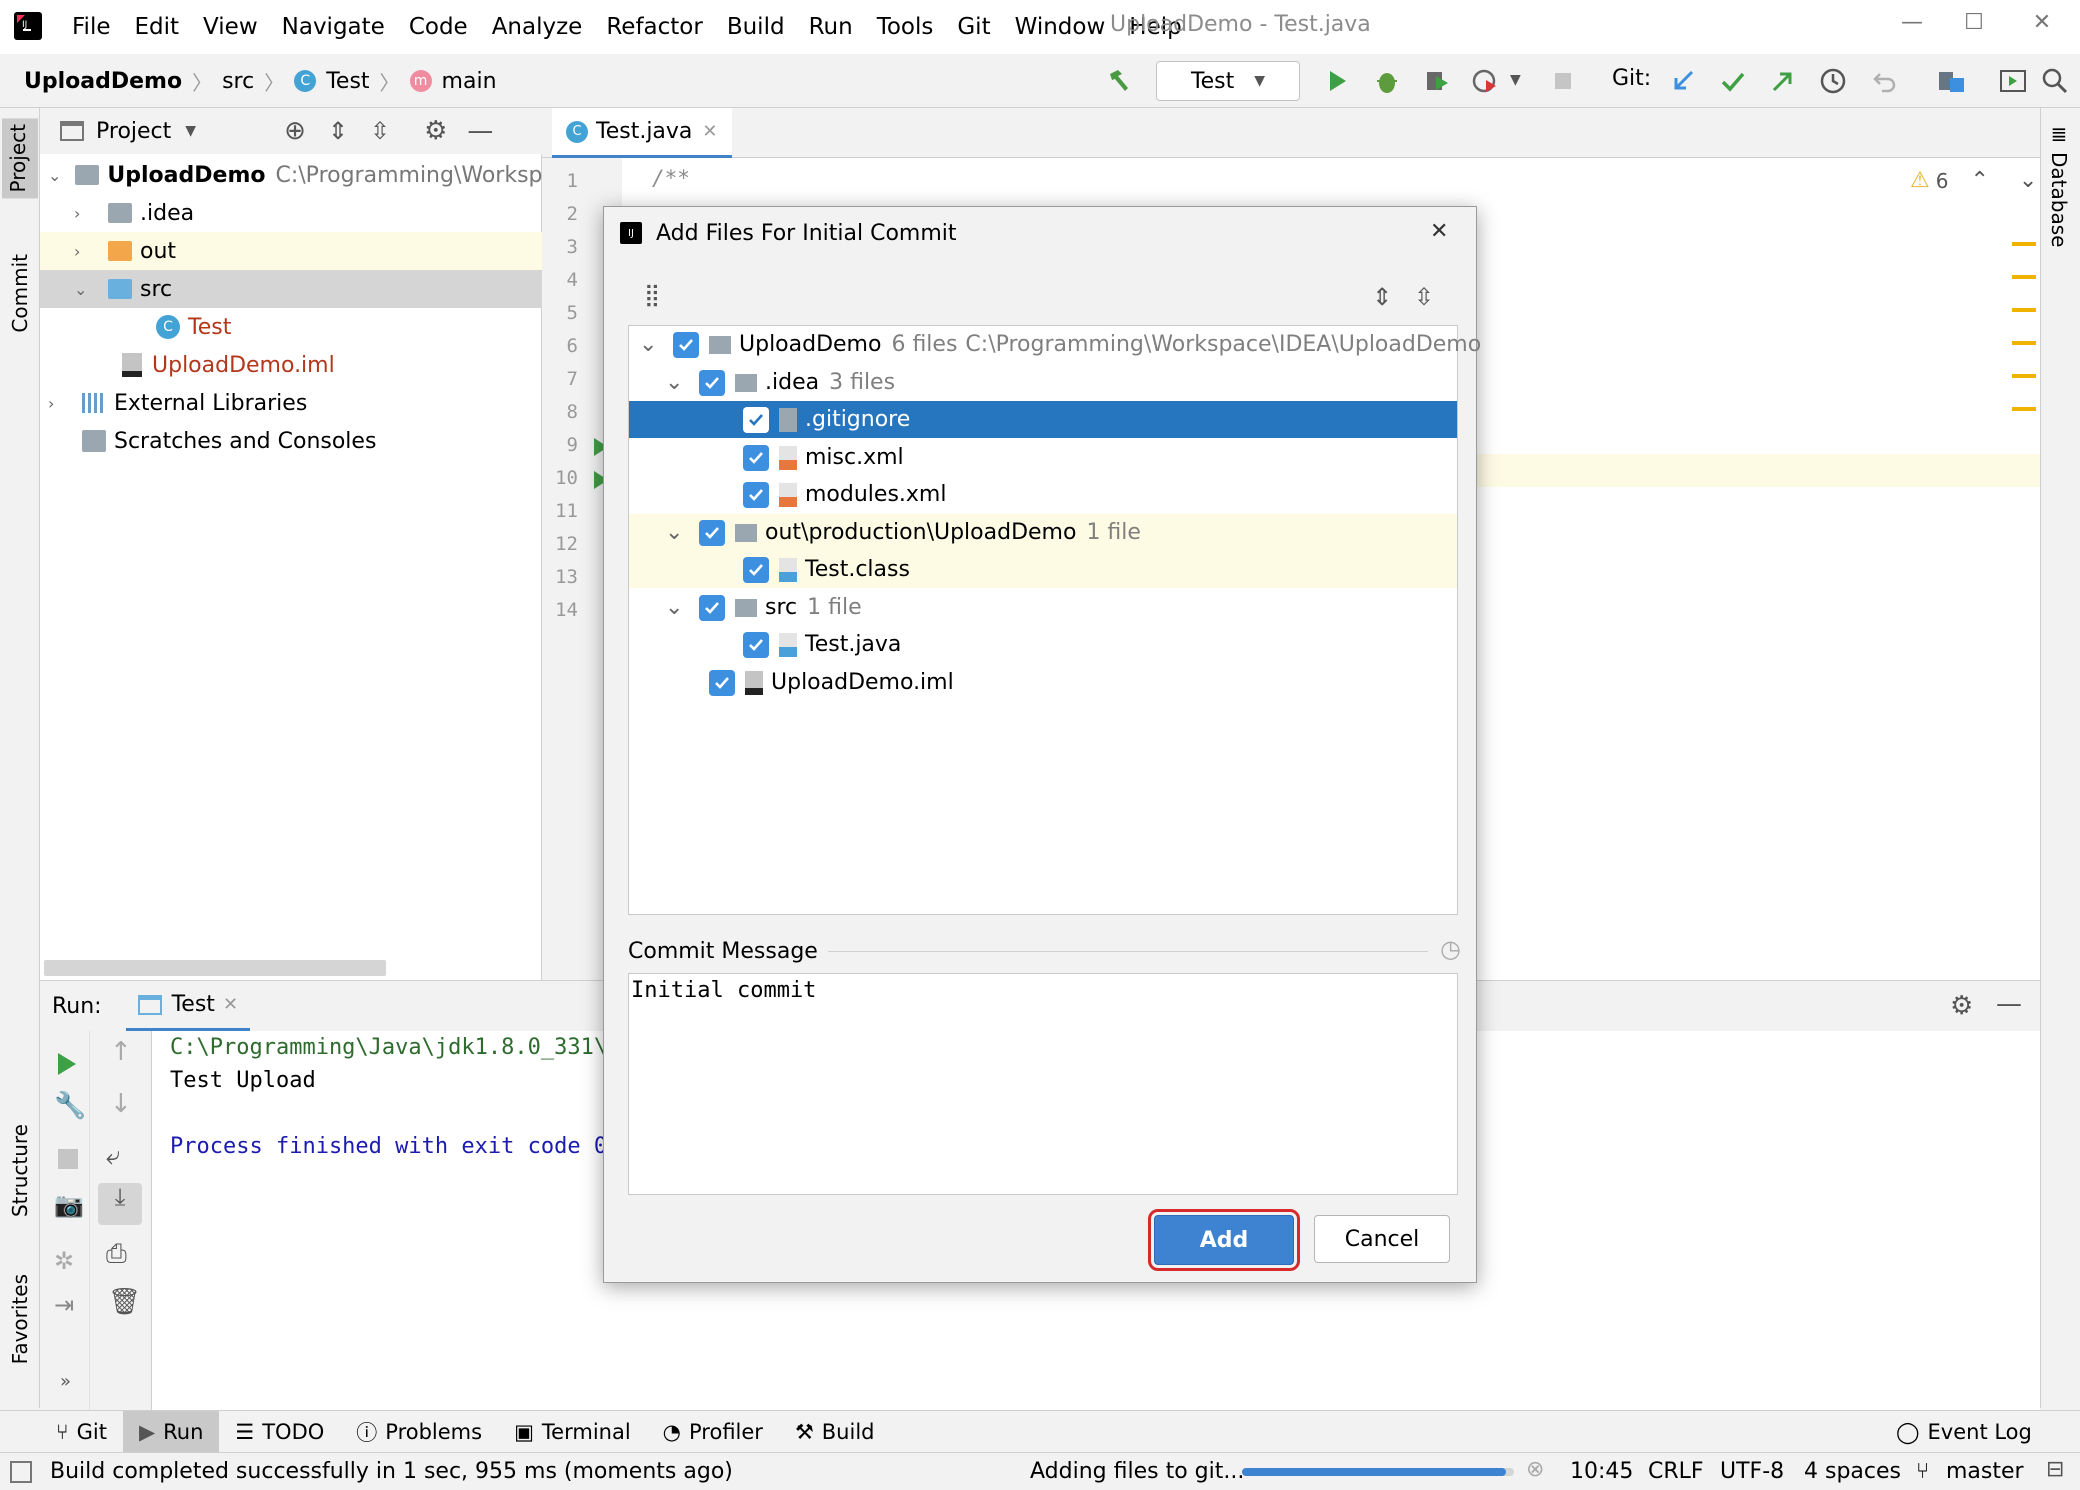 The height and width of the screenshot is (1490, 2080). What do you see at coordinates (190, 131) in the screenshot?
I see `dropdown-arrow-icon: ▼` at bounding box center [190, 131].